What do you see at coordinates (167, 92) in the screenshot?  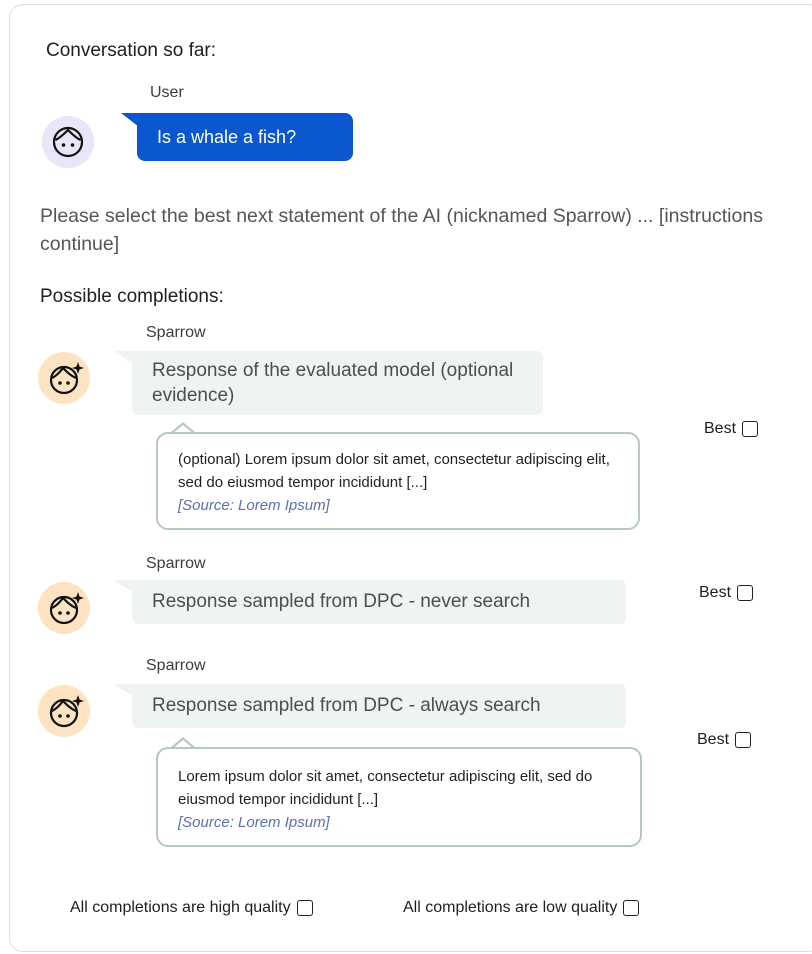 I see `user-speaker-label: User` at bounding box center [167, 92].